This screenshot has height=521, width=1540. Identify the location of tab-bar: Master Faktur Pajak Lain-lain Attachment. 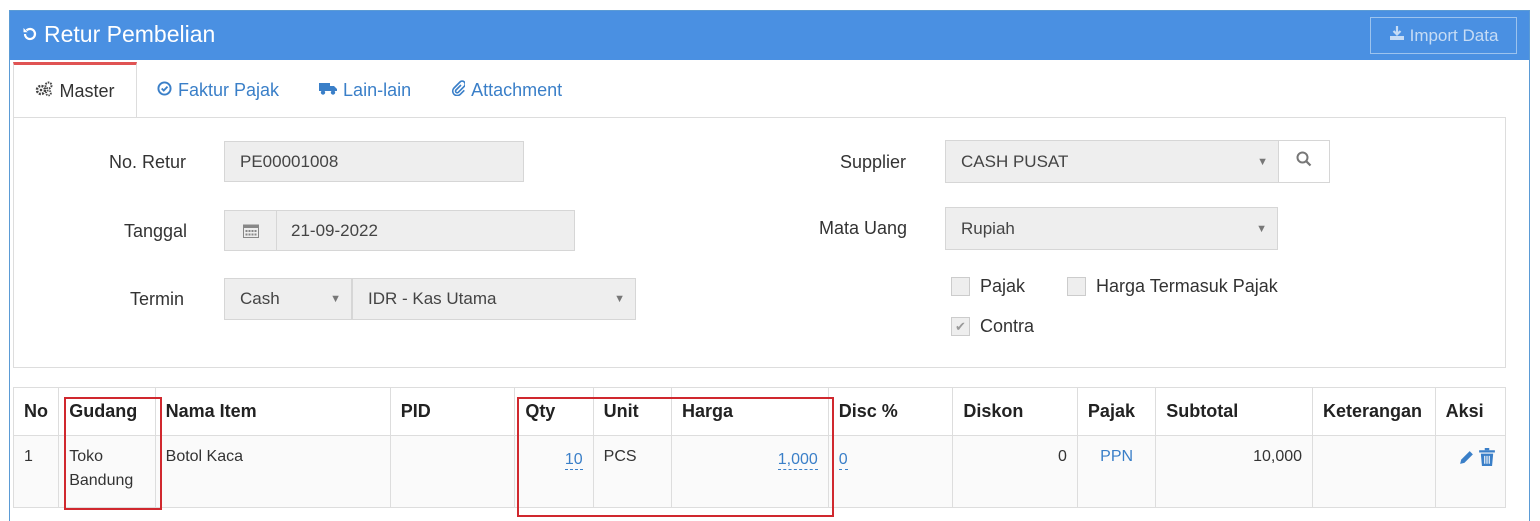
(297, 90).